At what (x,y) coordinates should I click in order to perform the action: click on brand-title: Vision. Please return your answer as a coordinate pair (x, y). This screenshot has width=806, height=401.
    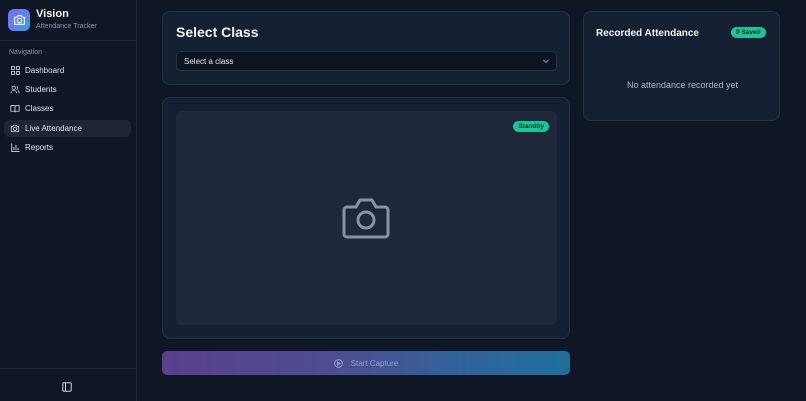
    Looking at the image, I should click on (52, 14).